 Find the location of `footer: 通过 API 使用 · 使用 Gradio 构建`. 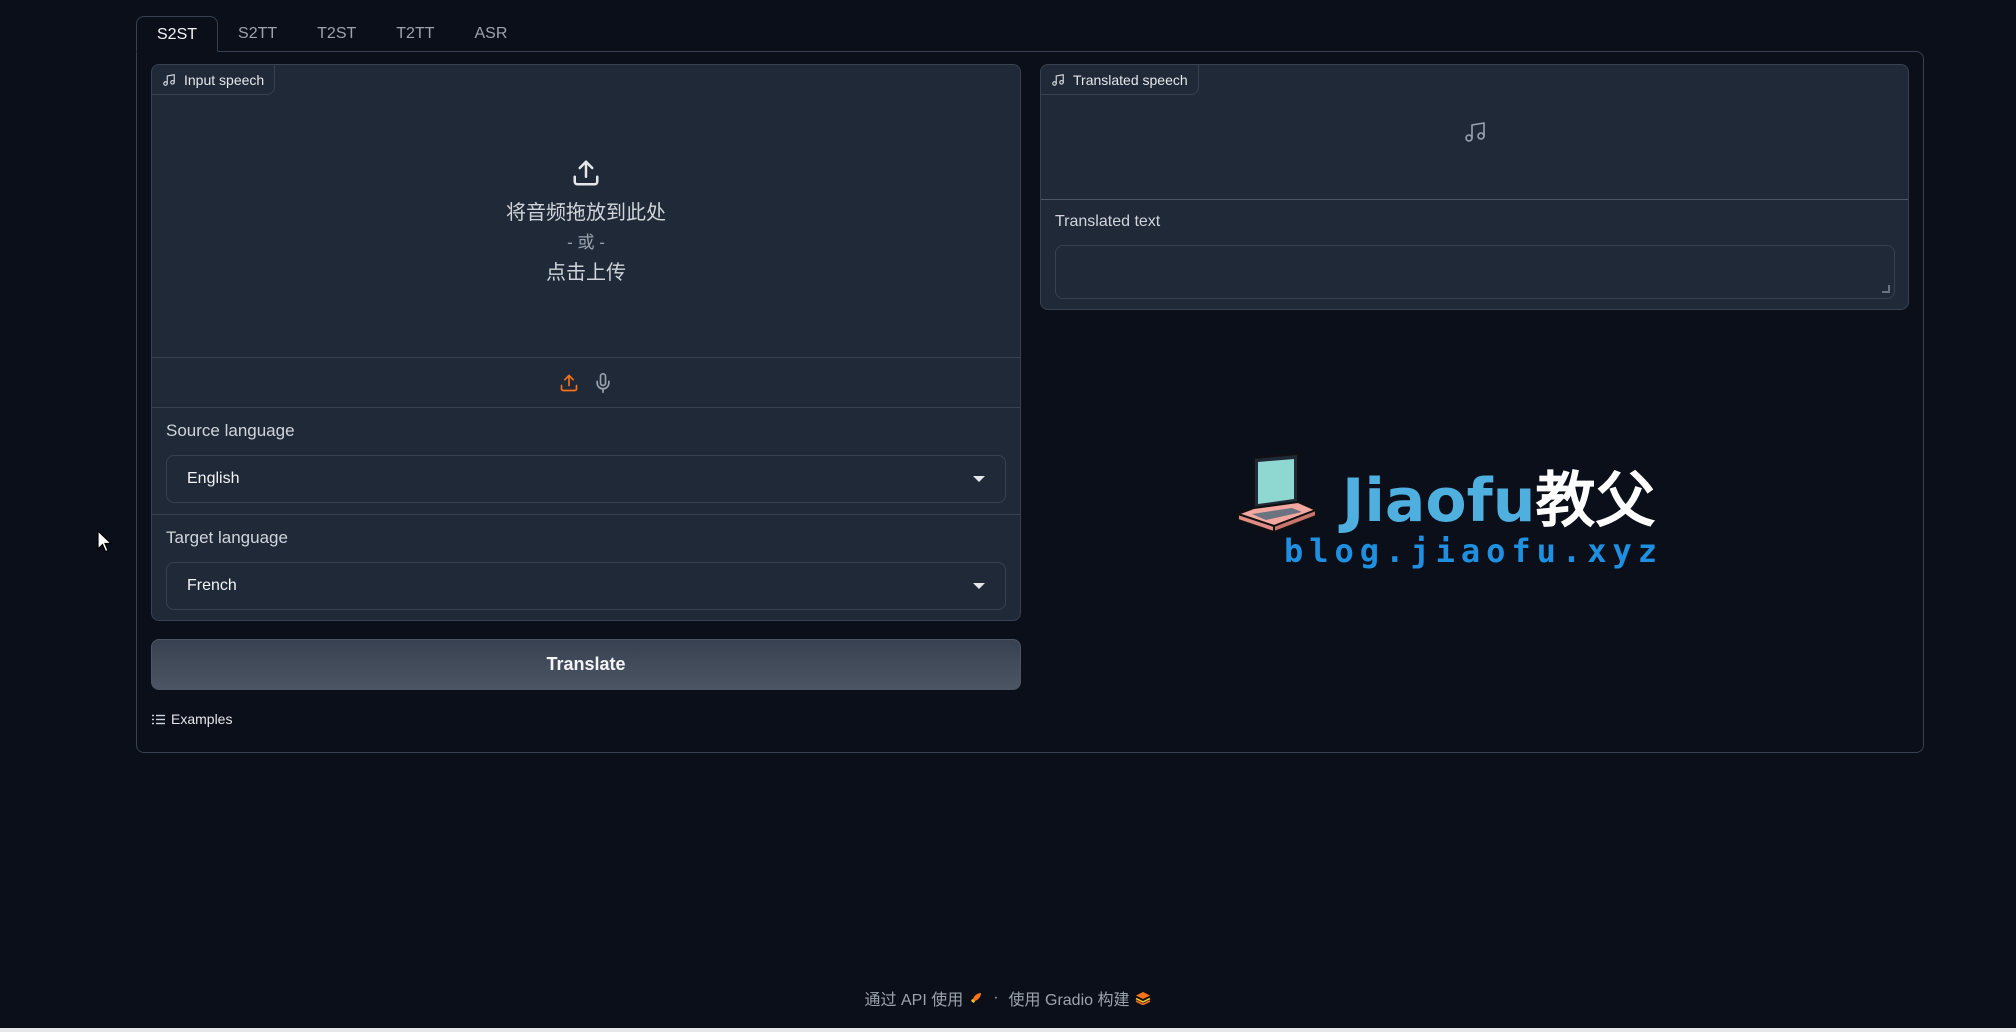

footer: 通过 API 使用 · 使用 Gradio 构建 is located at coordinates (1008, 998).